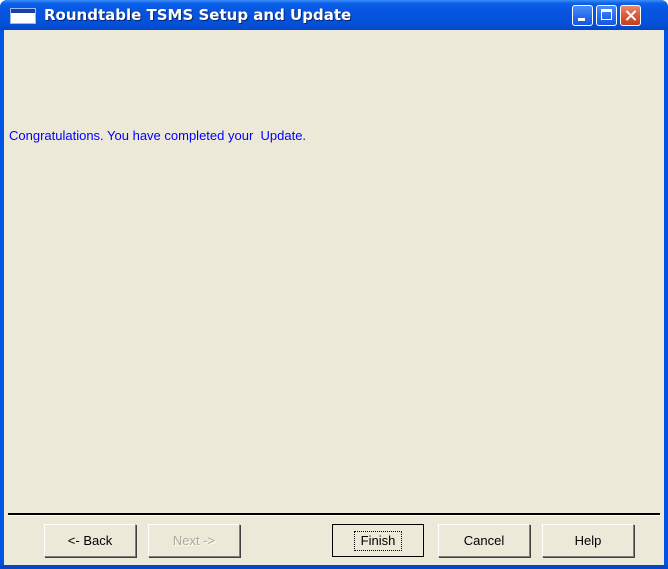 This screenshot has height=569, width=668. I want to click on back-button-label: <- Back, so click(90, 540).